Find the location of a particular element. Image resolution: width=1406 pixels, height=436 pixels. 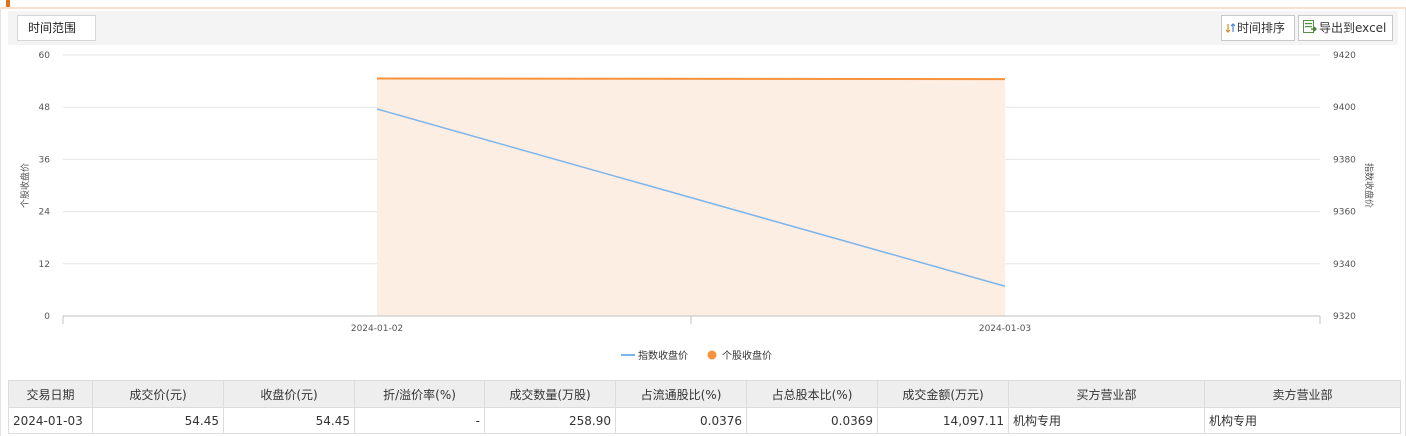

cell-premium-rate: - is located at coordinates (419, 420).